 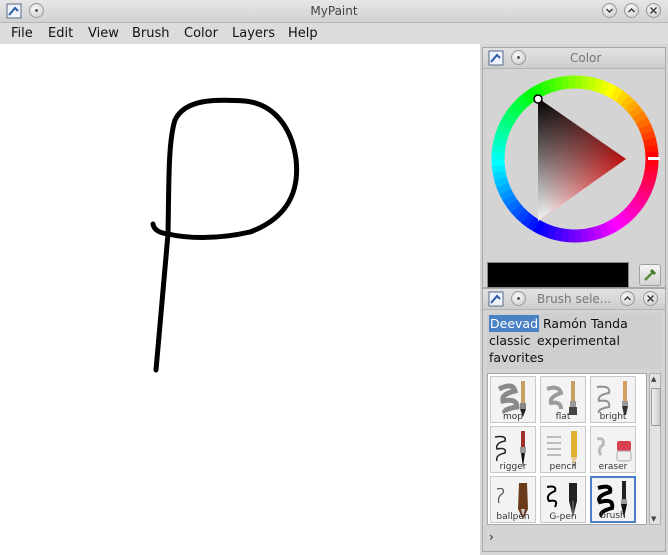 What do you see at coordinates (558, 275) in the screenshot?
I see `current-color-swatch` at bounding box center [558, 275].